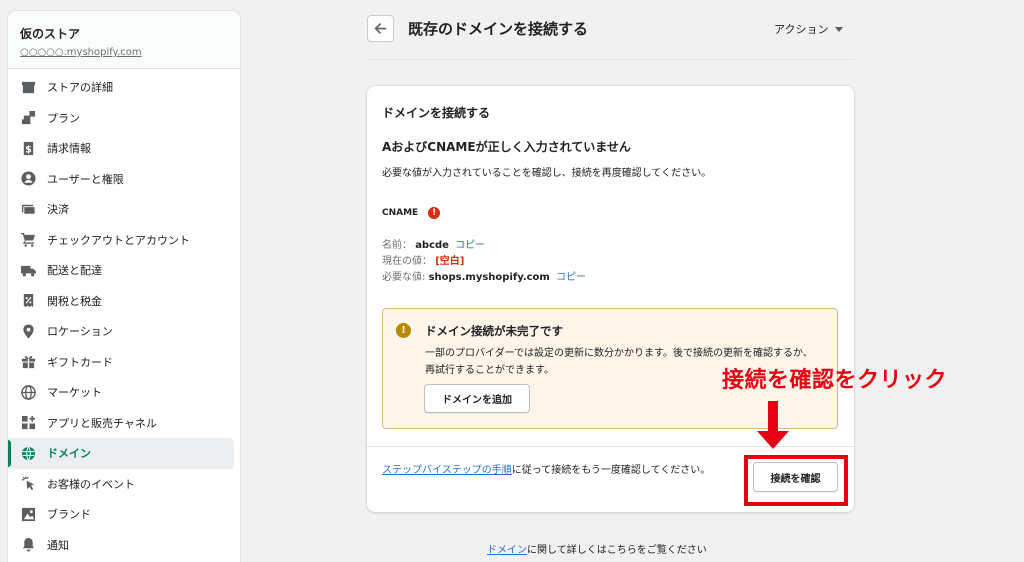  Describe the element at coordinates (124, 301) in the screenshot. I see `sidebar-item-taxes: 関税と税金` at that location.